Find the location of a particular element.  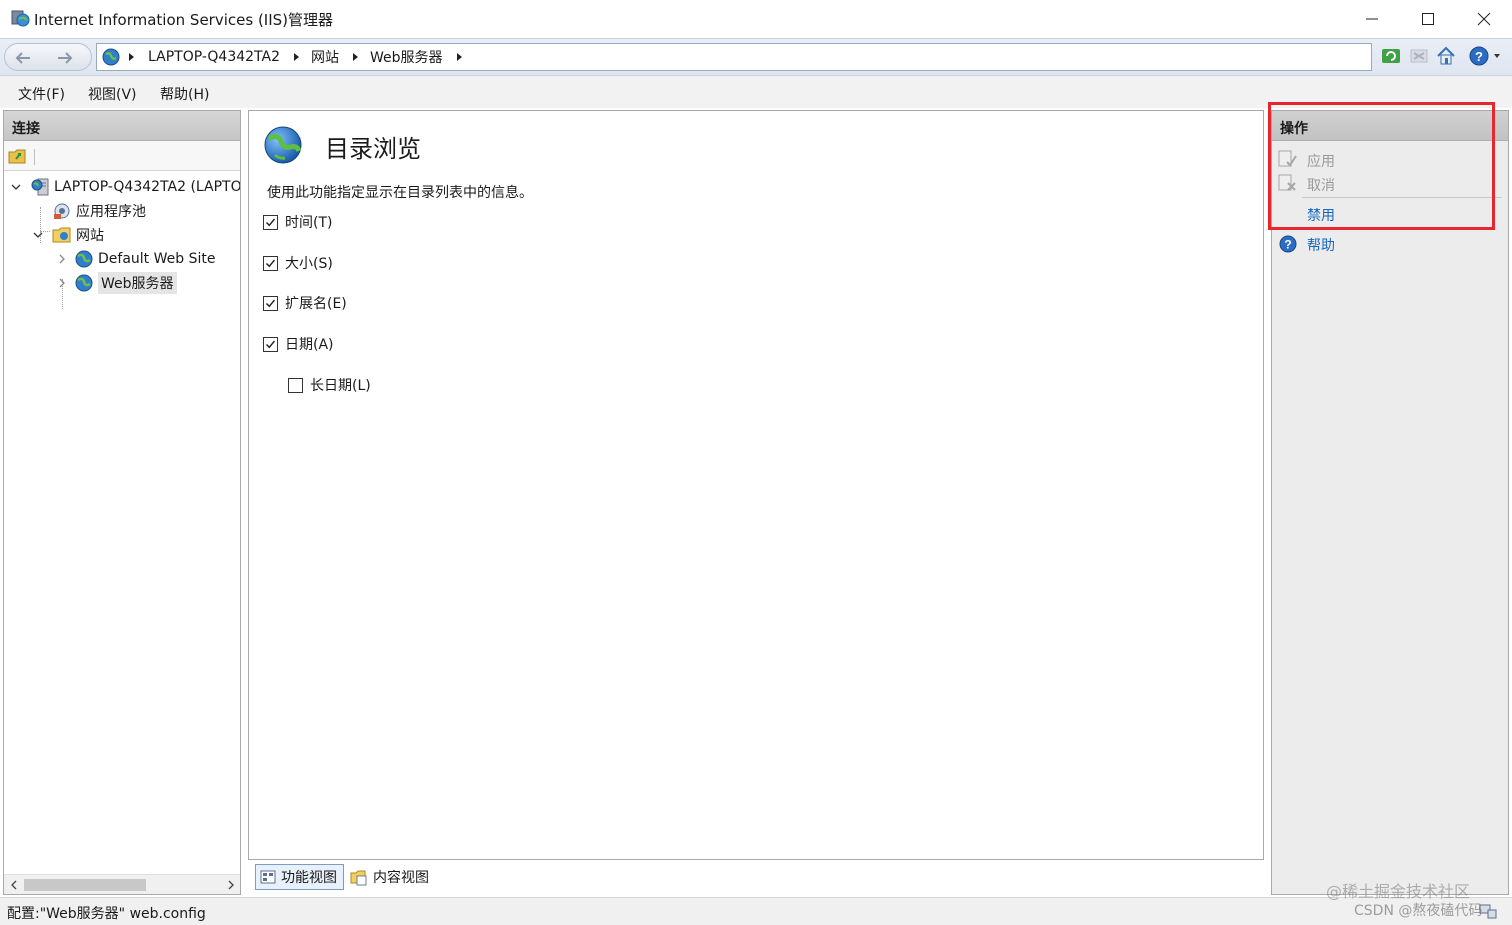

highlight-annotation-box is located at coordinates (1381, 166).